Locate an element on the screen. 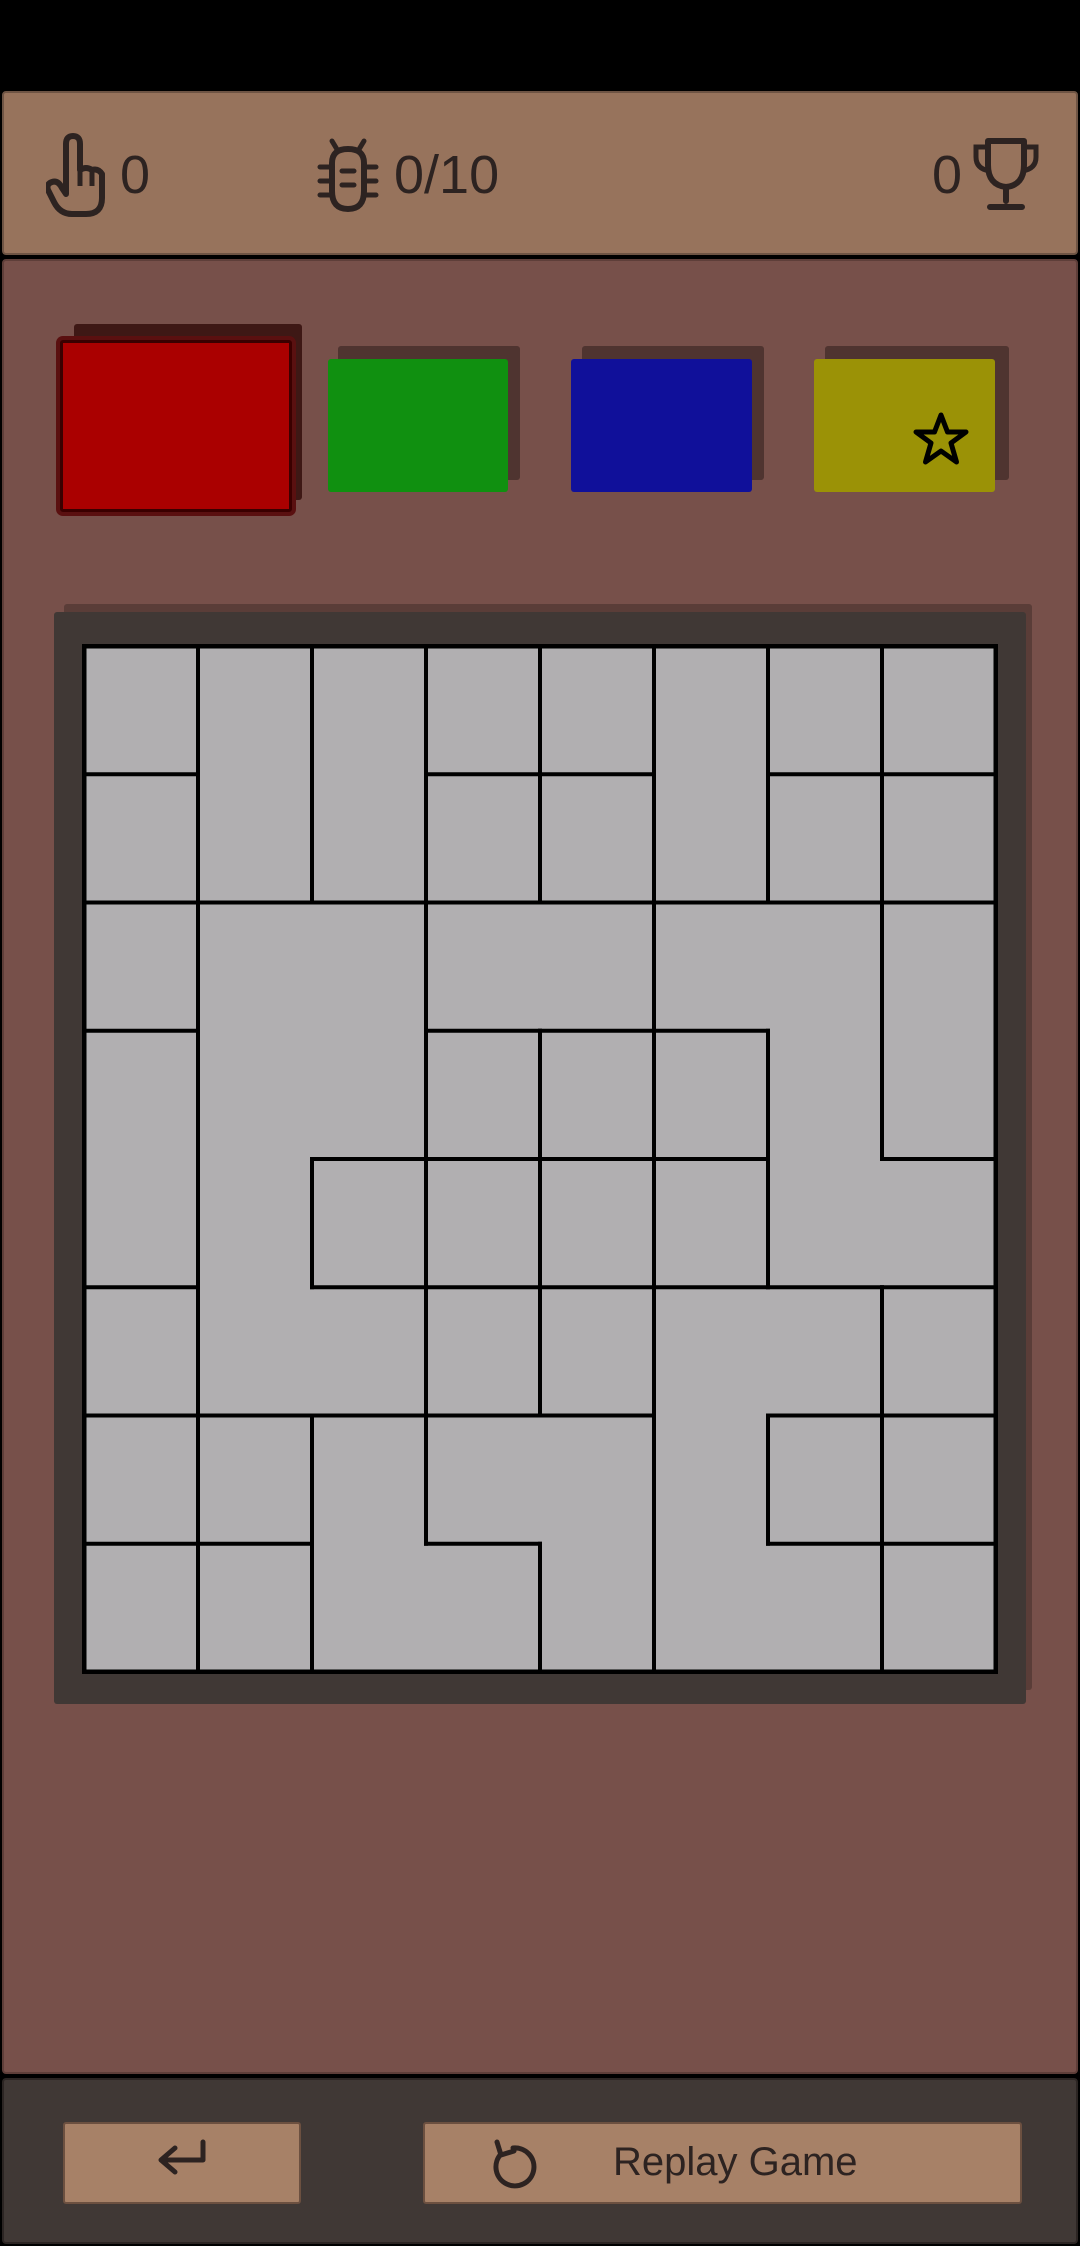 The height and width of the screenshot is (2246, 1080). bug-icon is located at coordinates (348, 175).